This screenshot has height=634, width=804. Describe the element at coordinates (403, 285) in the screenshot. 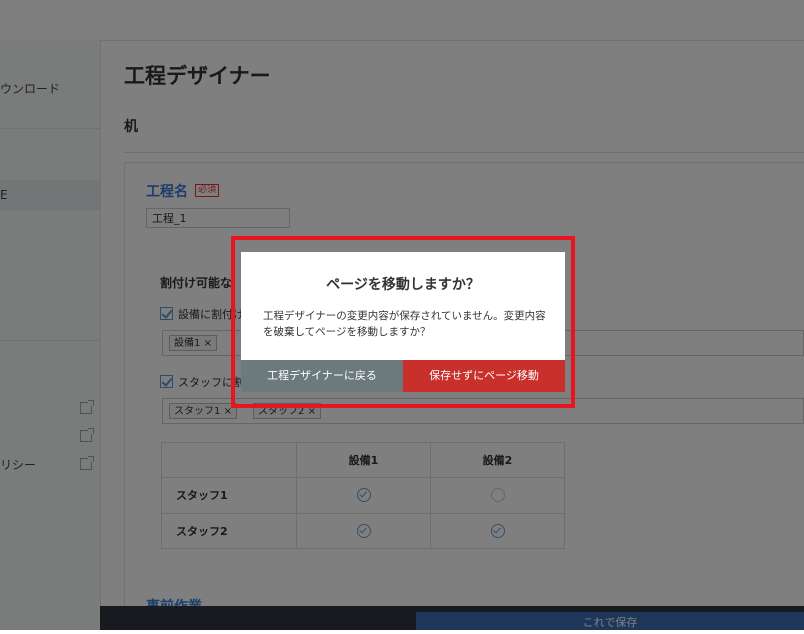

I see `dialog-title: ページを移動しますか？` at that location.